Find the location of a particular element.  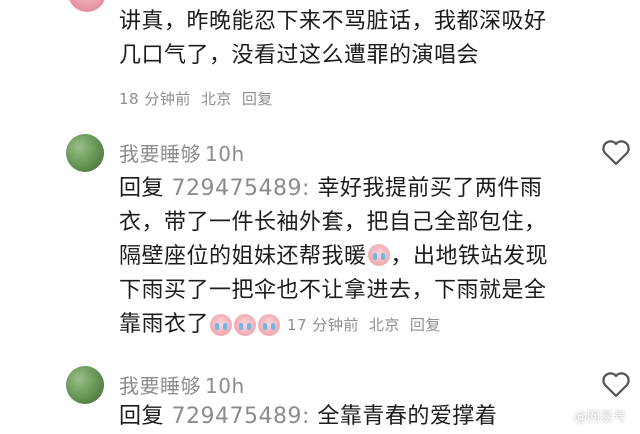

comment-line: 讲真，昨晚能忍下来不骂脏话，我都深吸好 is located at coordinates (333, 21).